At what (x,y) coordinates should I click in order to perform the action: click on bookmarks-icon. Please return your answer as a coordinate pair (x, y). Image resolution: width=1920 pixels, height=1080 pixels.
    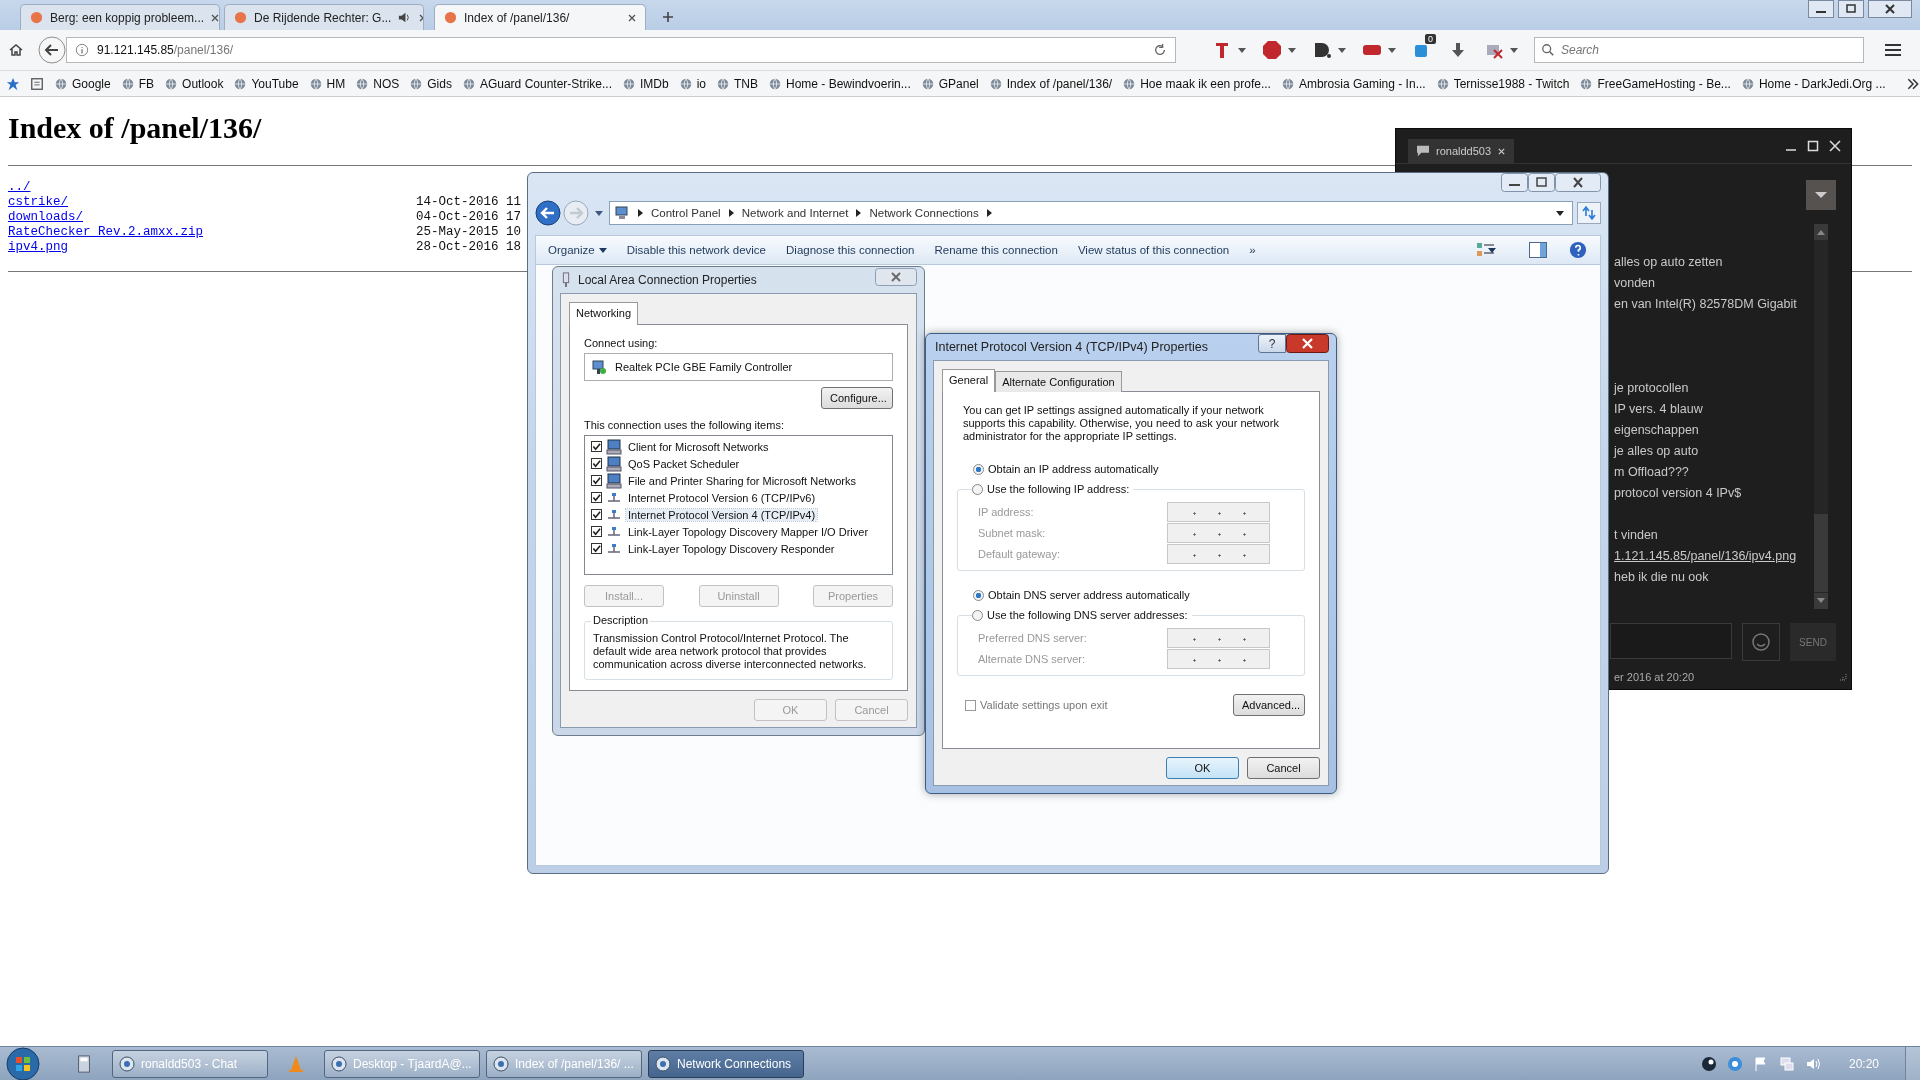
    Looking at the image, I should click on (37, 83).